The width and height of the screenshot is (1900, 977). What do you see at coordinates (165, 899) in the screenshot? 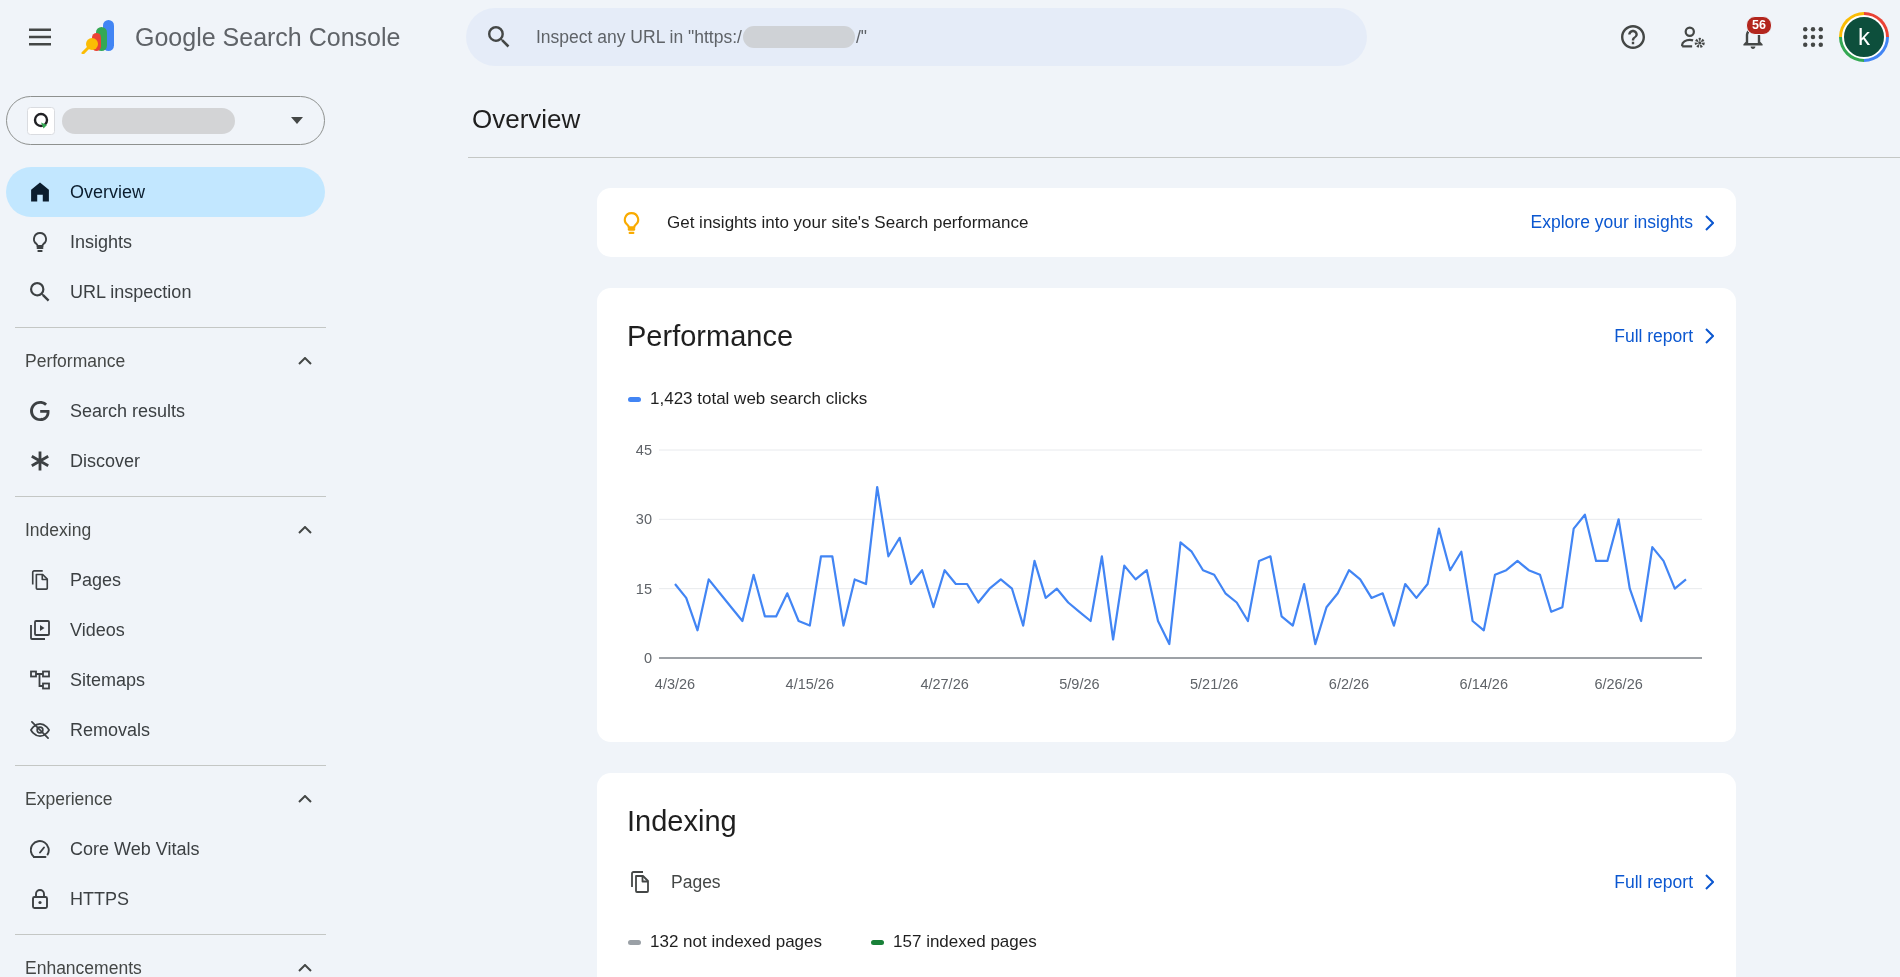
I see `nav-item: HTTPS` at bounding box center [165, 899].